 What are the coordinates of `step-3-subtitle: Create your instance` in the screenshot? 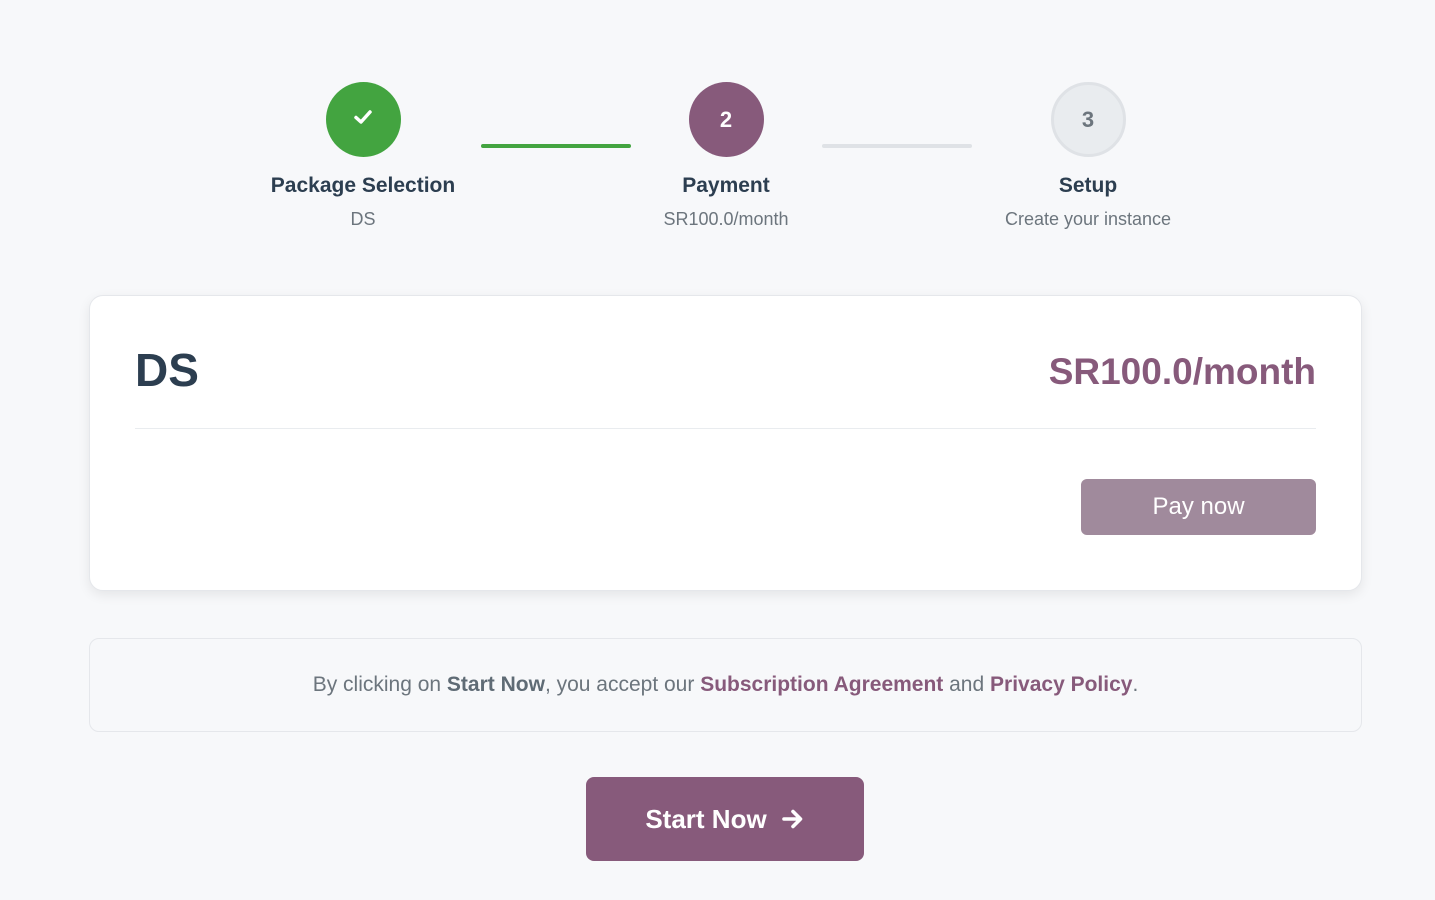 It's located at (1088, 219).